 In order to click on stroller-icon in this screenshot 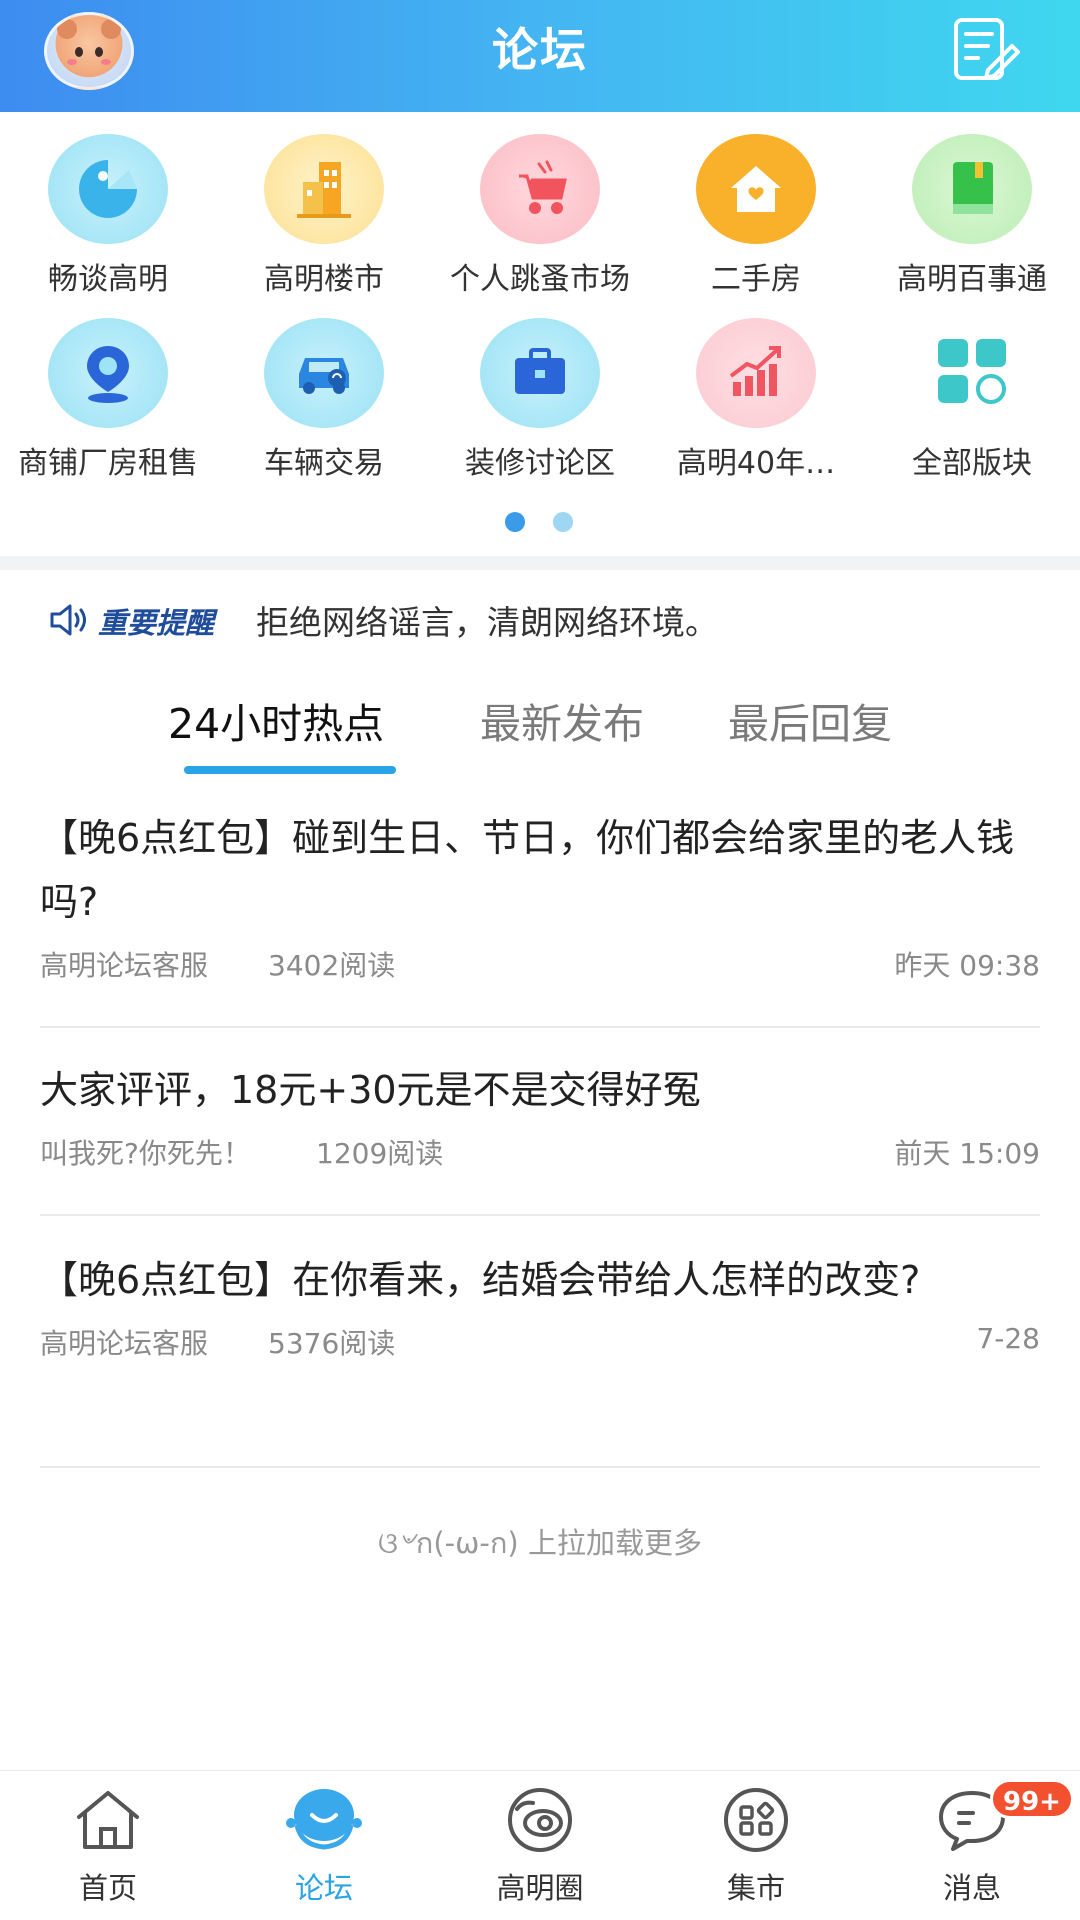, I will do `click(540, 189)`.